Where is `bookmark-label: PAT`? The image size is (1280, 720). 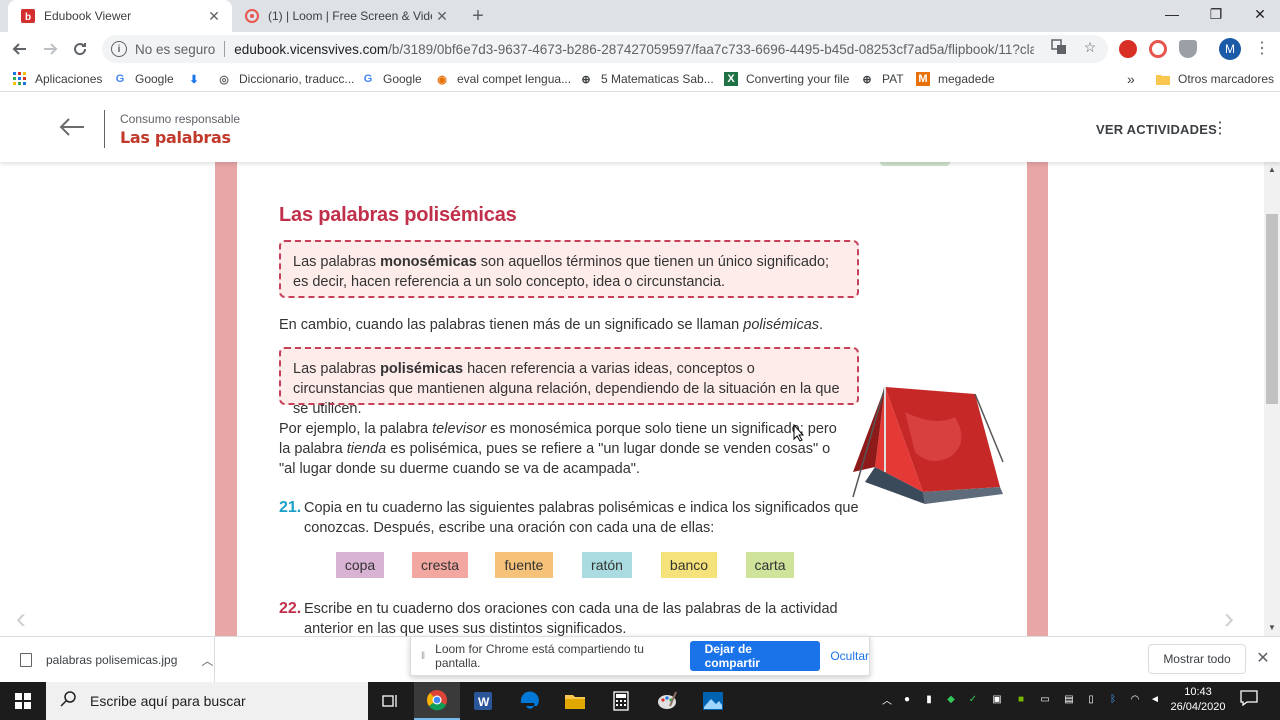
bookmark-label: PAT is located at coordinates (893, 79).